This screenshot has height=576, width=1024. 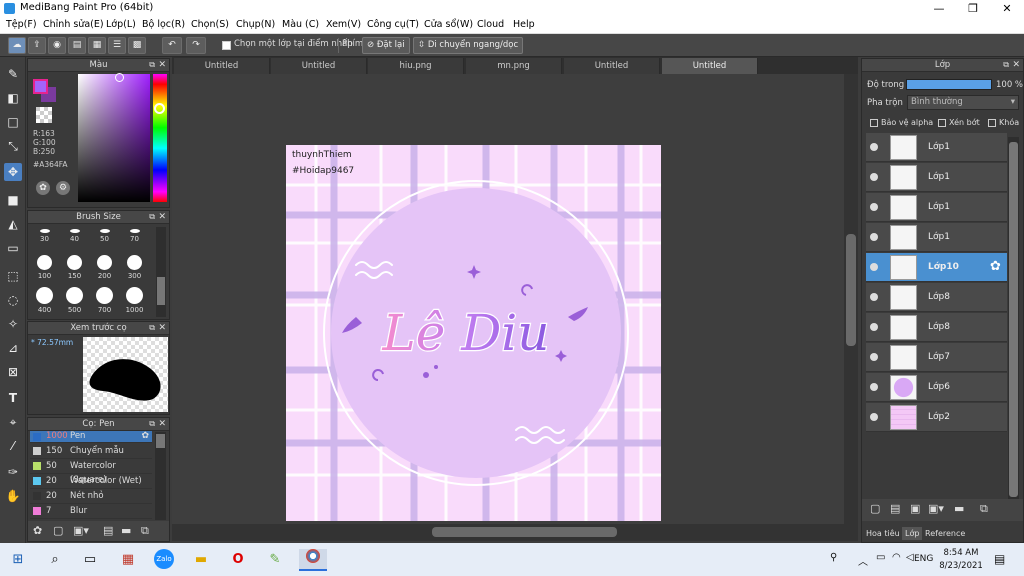 I want to click on brush-size-cell: 150, so click(x=74, y=267).